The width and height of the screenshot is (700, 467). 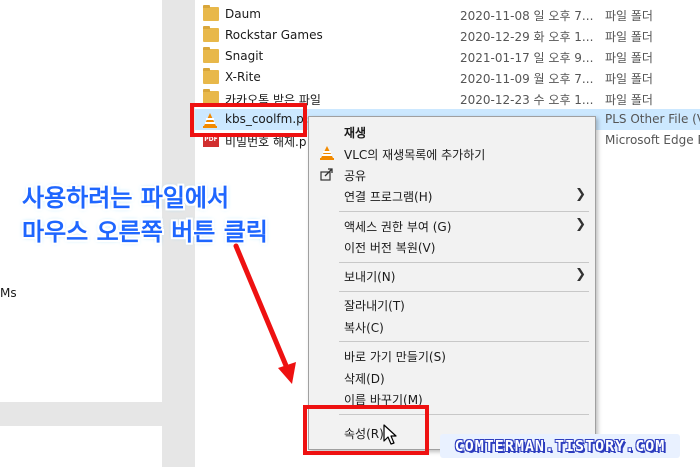 What do you see at coordinates (452, 131) in the screenshot?
I see `menu-item-play: 재생` at bounding box center [452, 131].